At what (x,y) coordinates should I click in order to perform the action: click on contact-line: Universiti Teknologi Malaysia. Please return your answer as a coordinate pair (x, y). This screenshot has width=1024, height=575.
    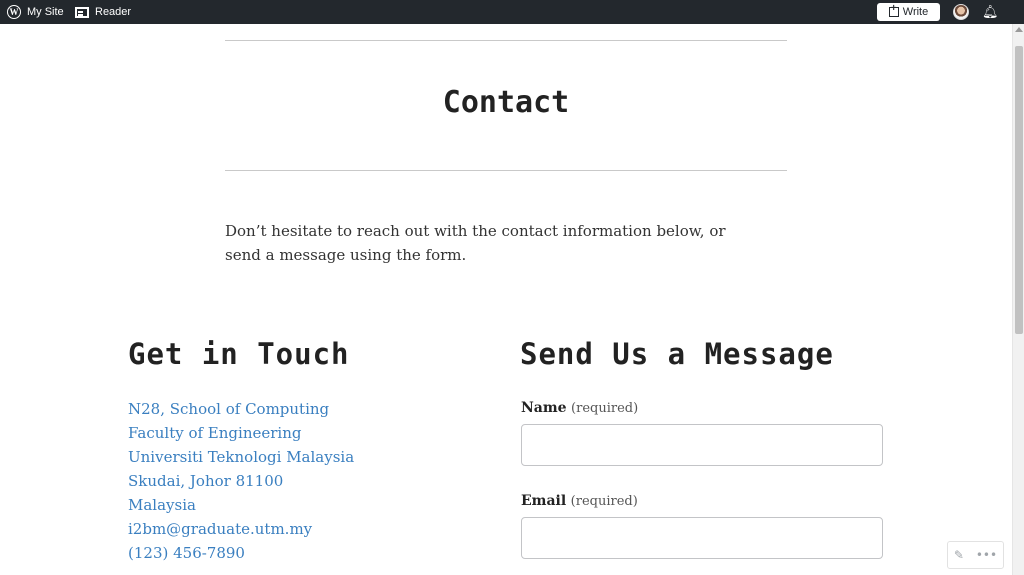
    Looking at the image, I should click on (241, 457).